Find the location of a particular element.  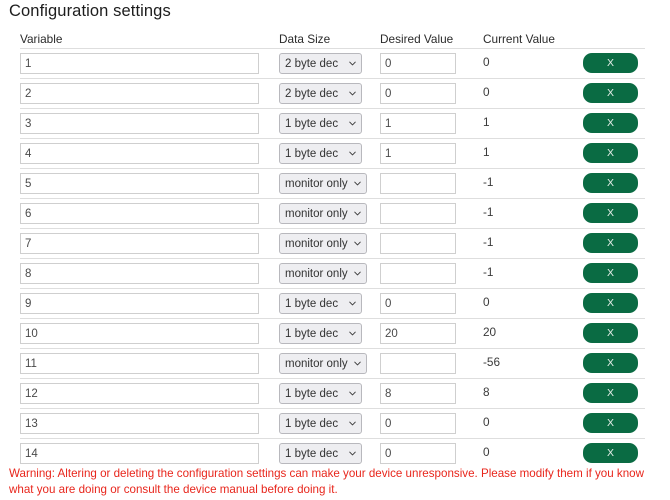

table-row: 1 byte dec2 byte decmonitor only 8 X is located at coordinates (335, 393).